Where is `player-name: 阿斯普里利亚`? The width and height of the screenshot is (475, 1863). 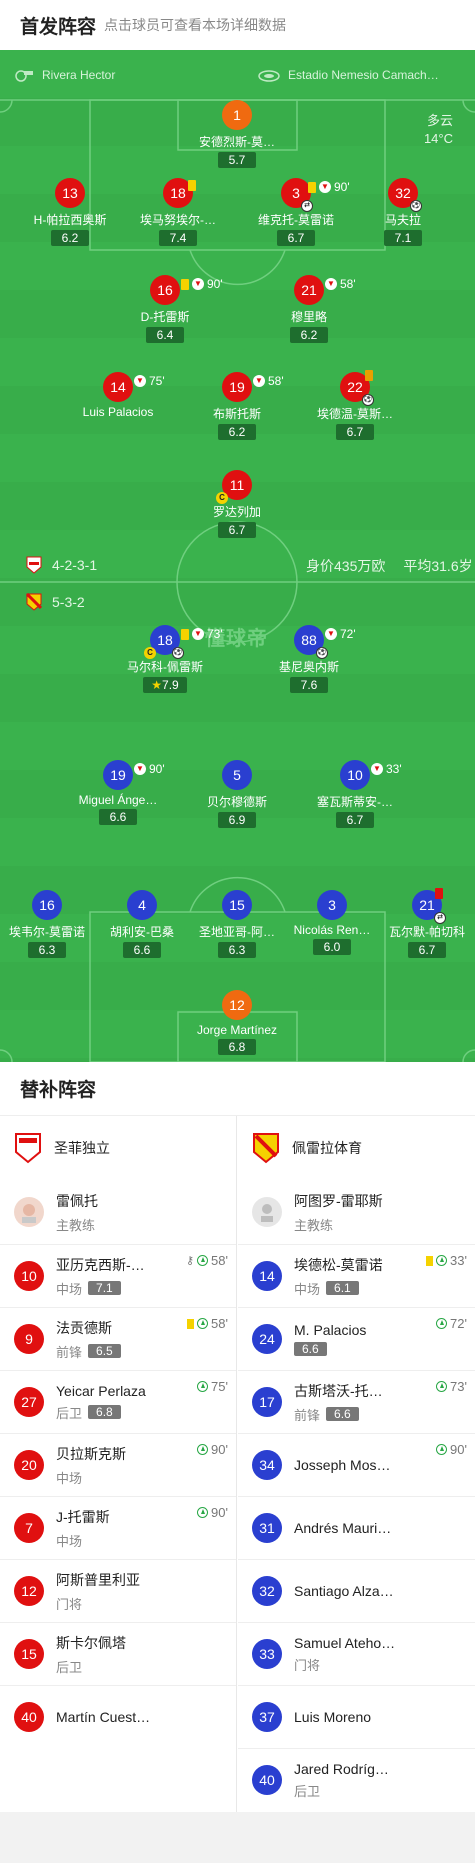 player-name: 阿斯普里利亚 is located at coordinates (98, 1579).